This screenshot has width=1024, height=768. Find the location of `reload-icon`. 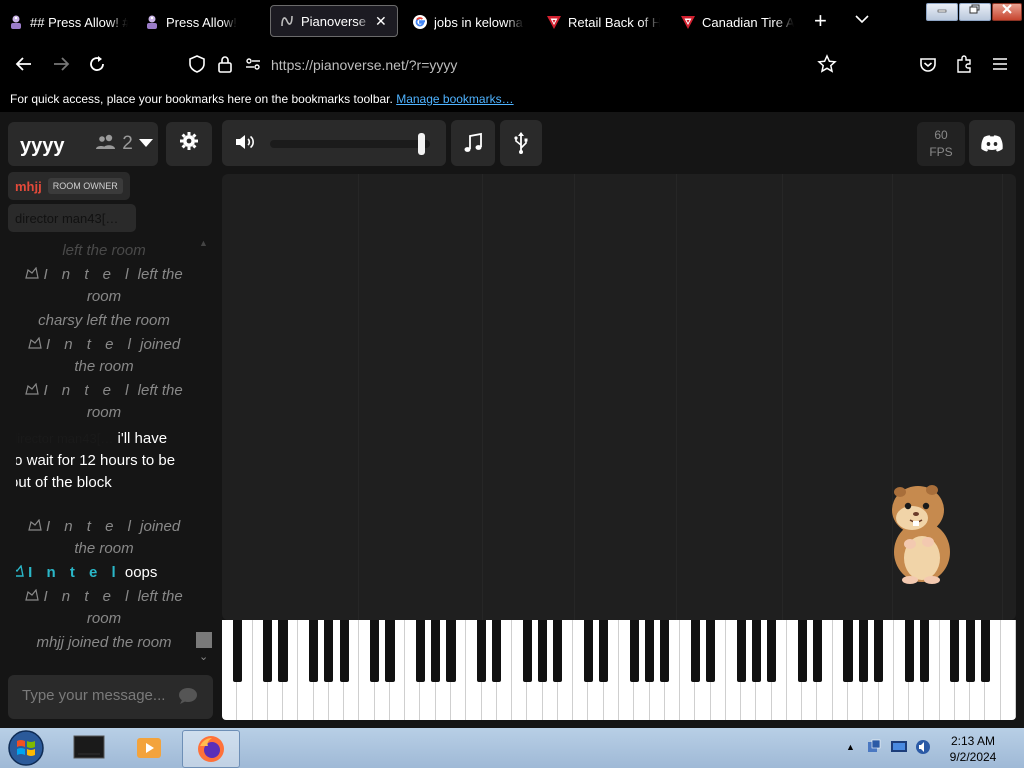

reload-icon is located at coordinates (97, 66).